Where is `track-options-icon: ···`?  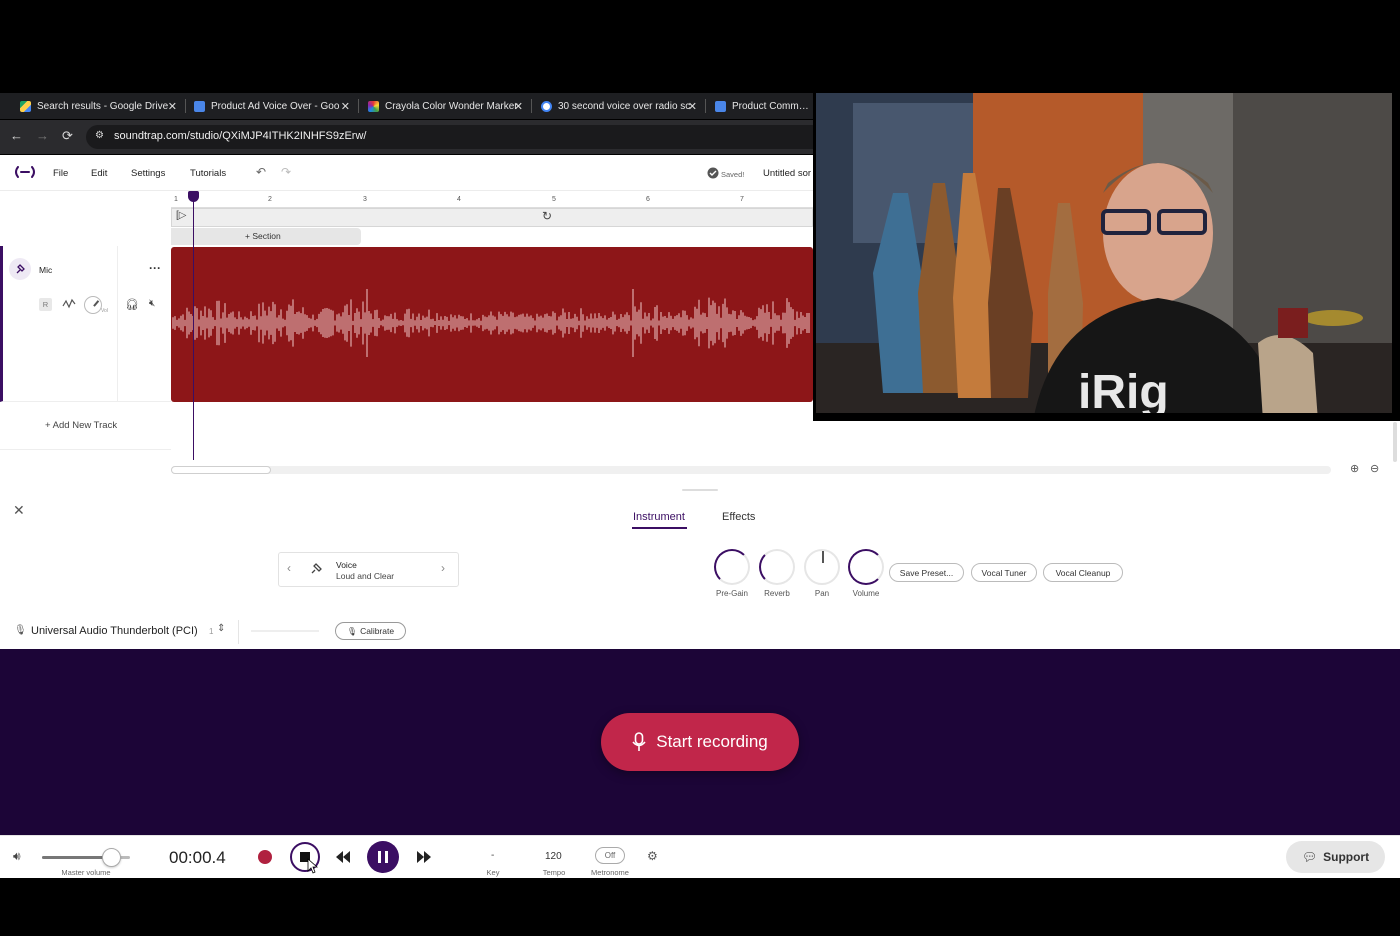 track-options-icon: ··· is located at coordinates (155, 268).